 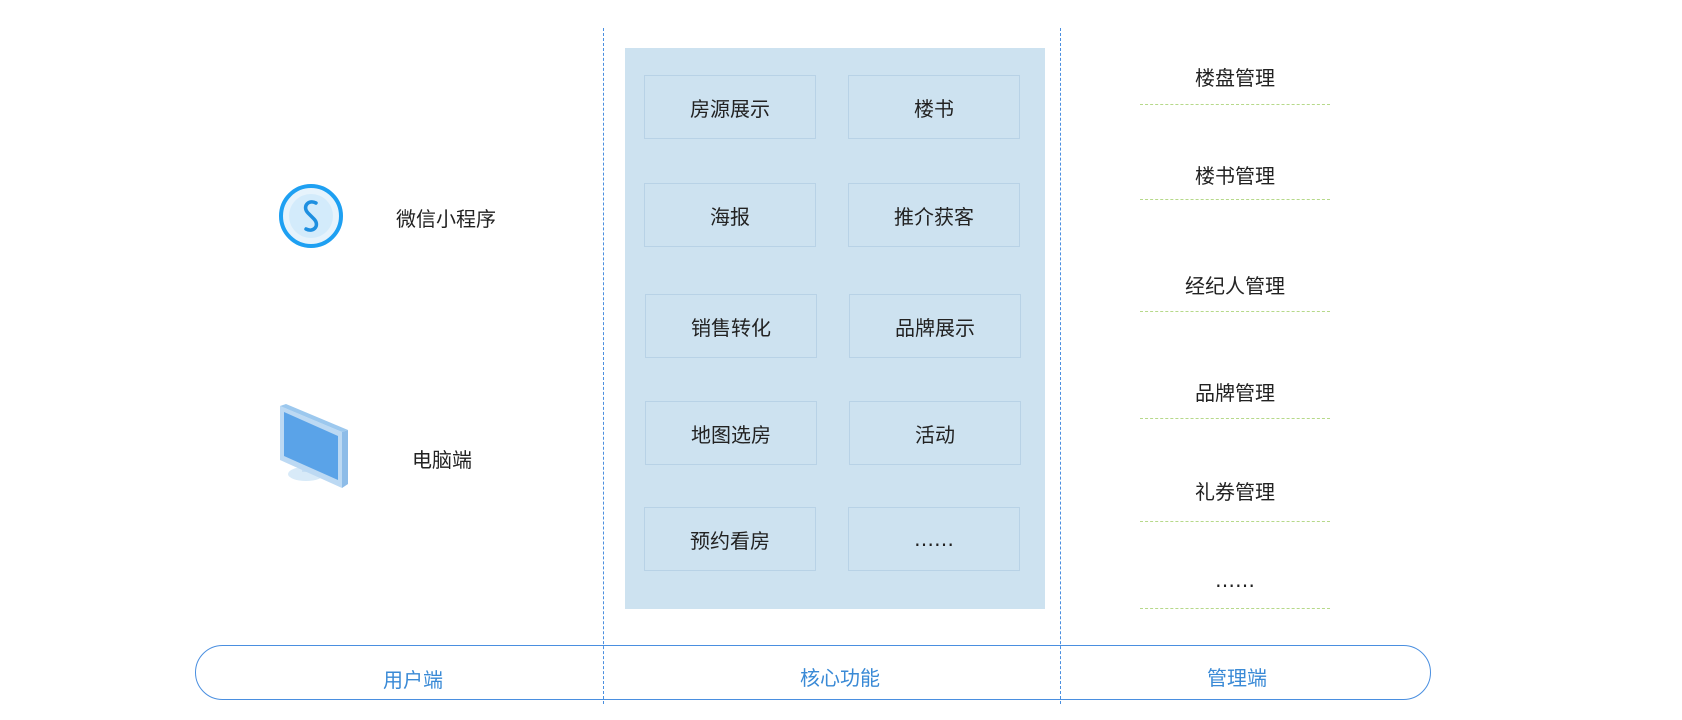 What do you see at coordinates (840, 678) in the screenshot?
I see `footer-label-core: 核心功能` at bounding box center [840, 678].